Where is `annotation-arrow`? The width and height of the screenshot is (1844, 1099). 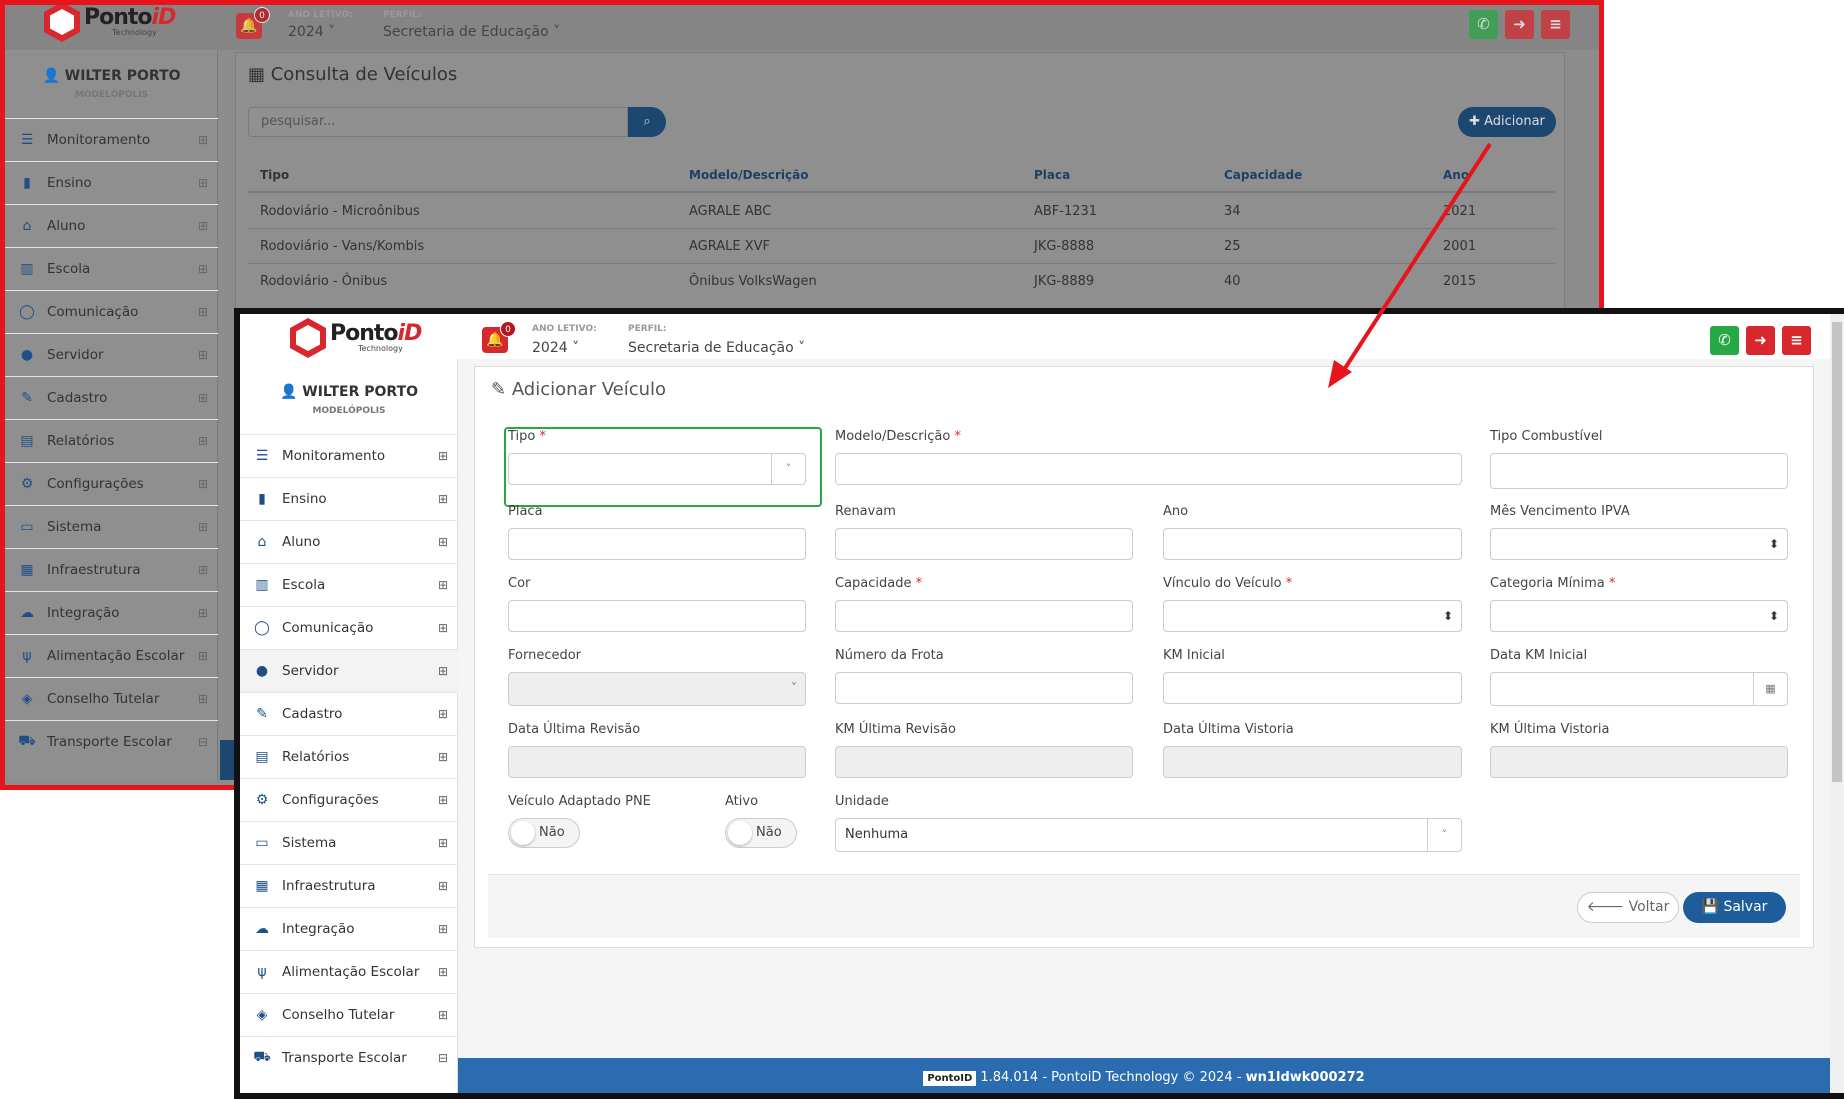
annotation-arrow is located at coordinates (1410, 265).